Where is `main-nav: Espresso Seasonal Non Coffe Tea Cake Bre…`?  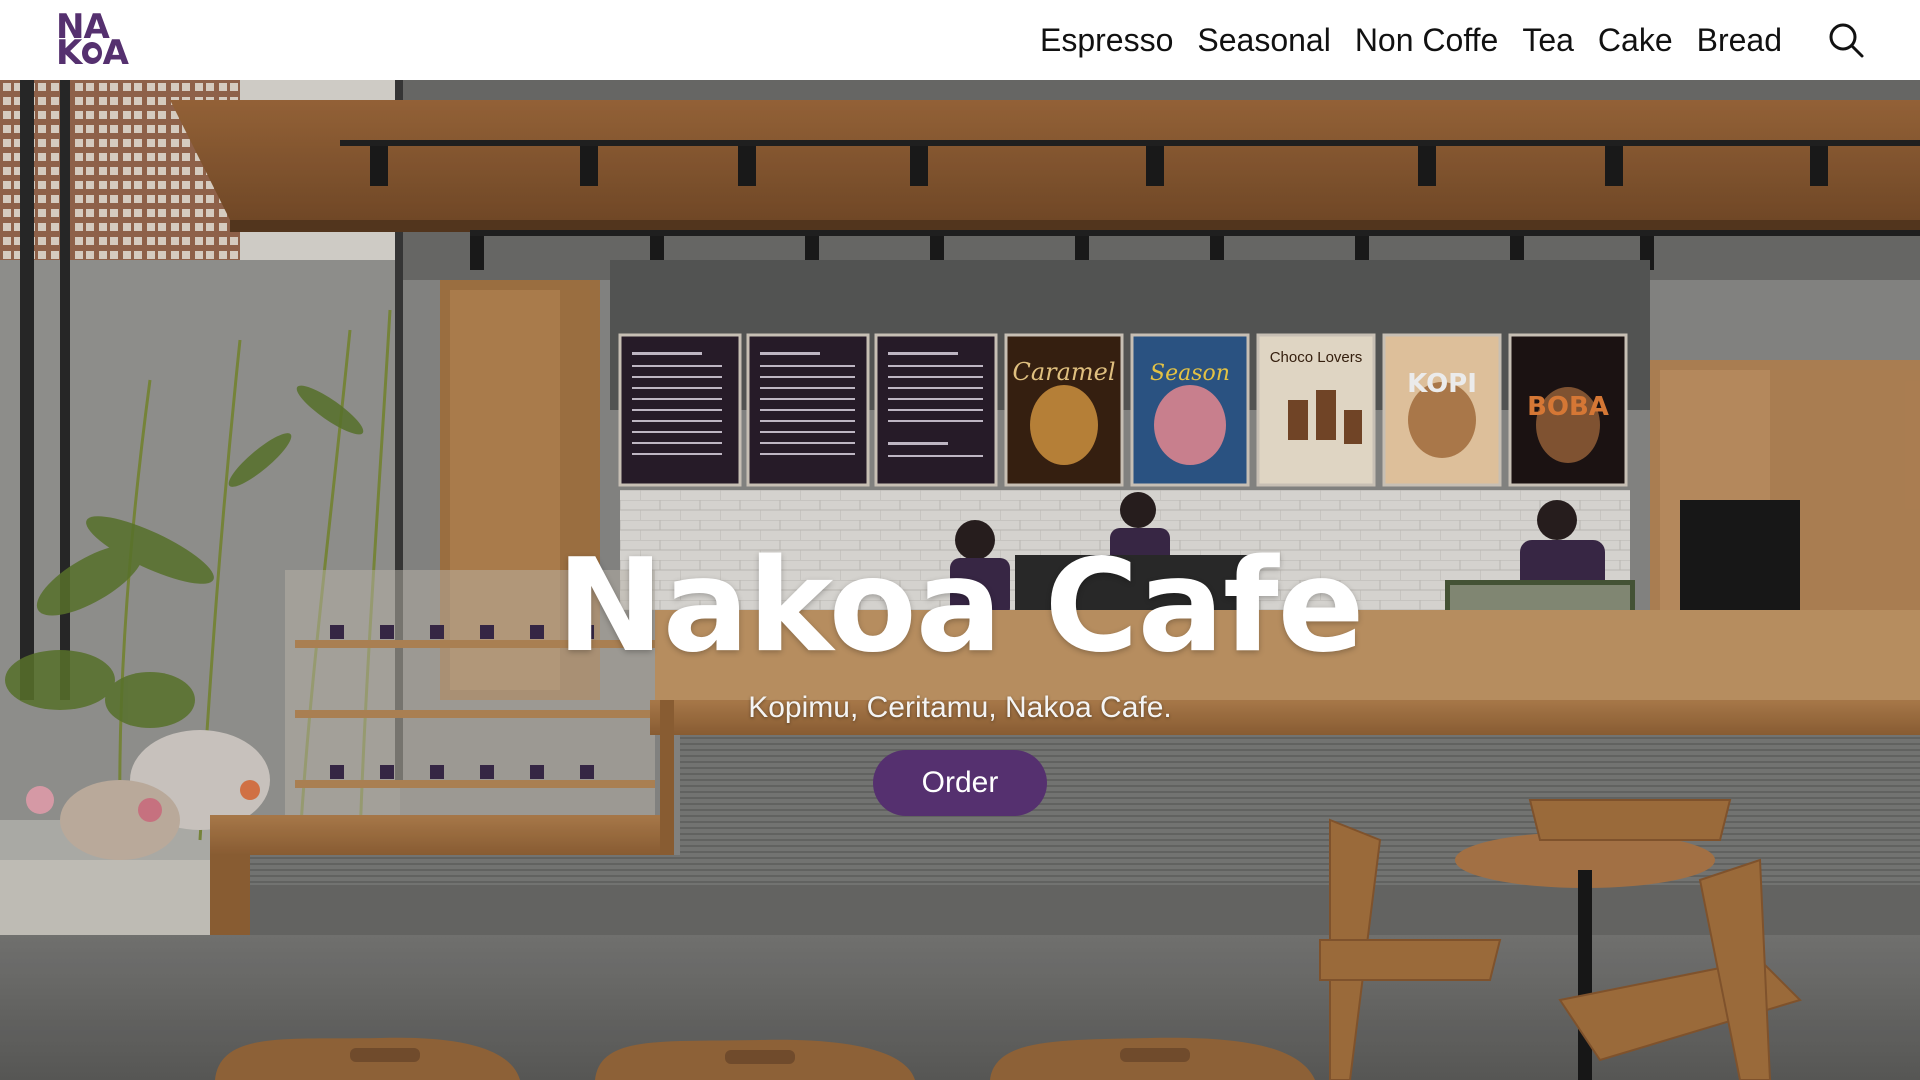 main-nav: Espresso Seasonal Non Coffe Tea Cake Bre… is located at coordinates (1453, 40).